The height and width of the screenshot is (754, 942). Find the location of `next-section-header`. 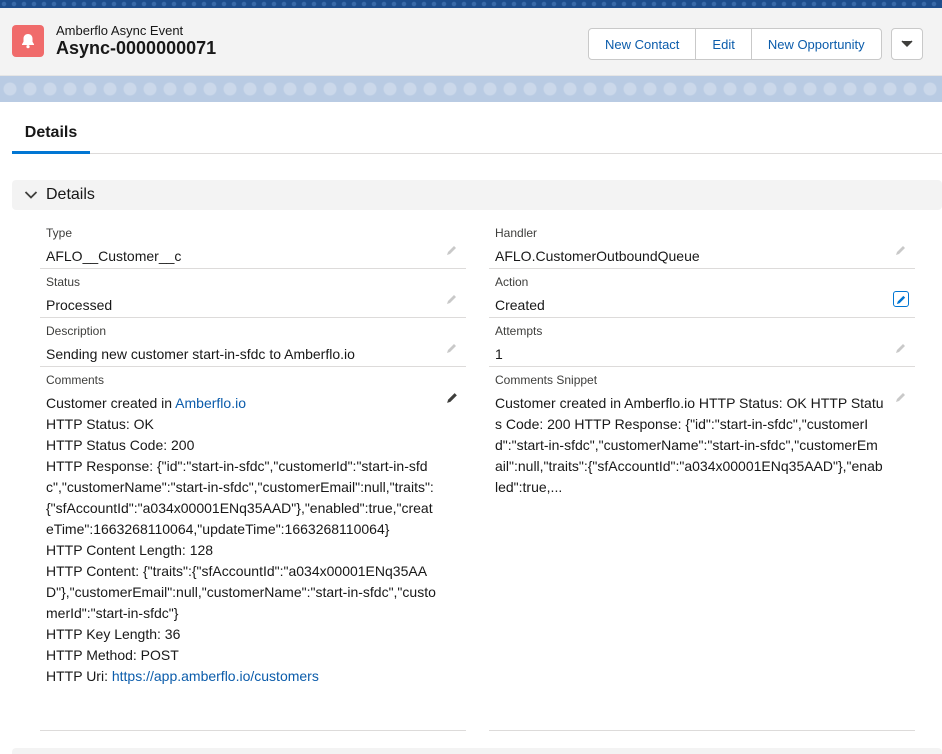

next-section-header is located at coordinates (477, 751).